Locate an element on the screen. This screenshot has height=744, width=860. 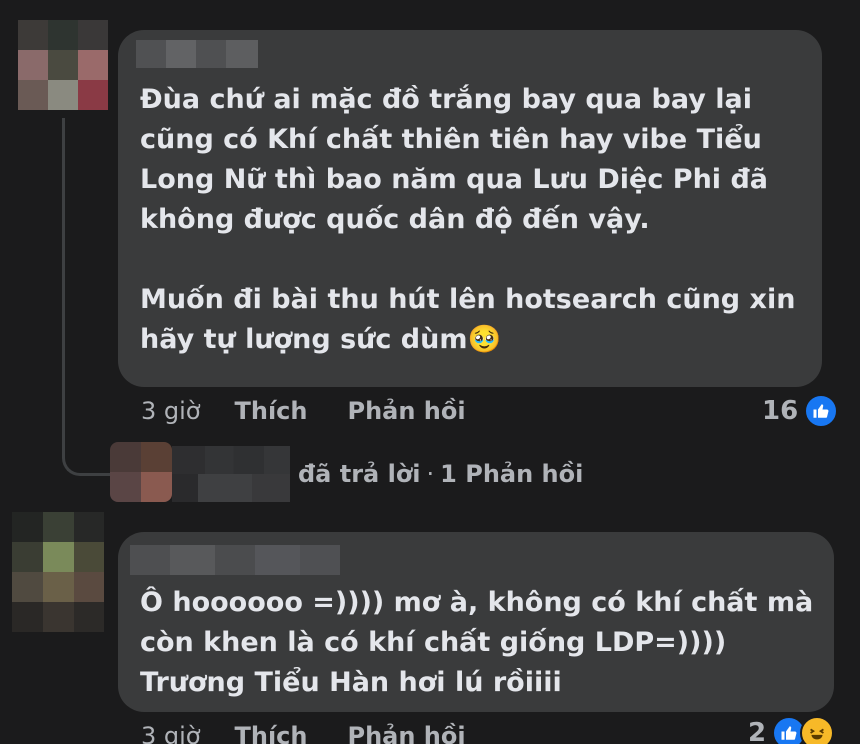
reaction-summary: 2 is located at coordinates (791, 730).